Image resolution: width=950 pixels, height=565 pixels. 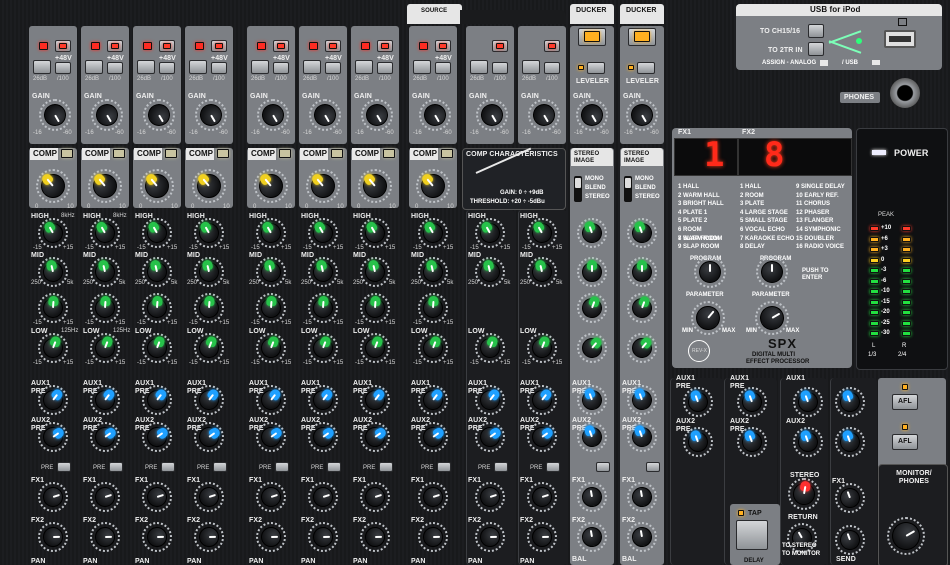 I want to click on ch3-low-max: +15, so click(x=172, y=363).